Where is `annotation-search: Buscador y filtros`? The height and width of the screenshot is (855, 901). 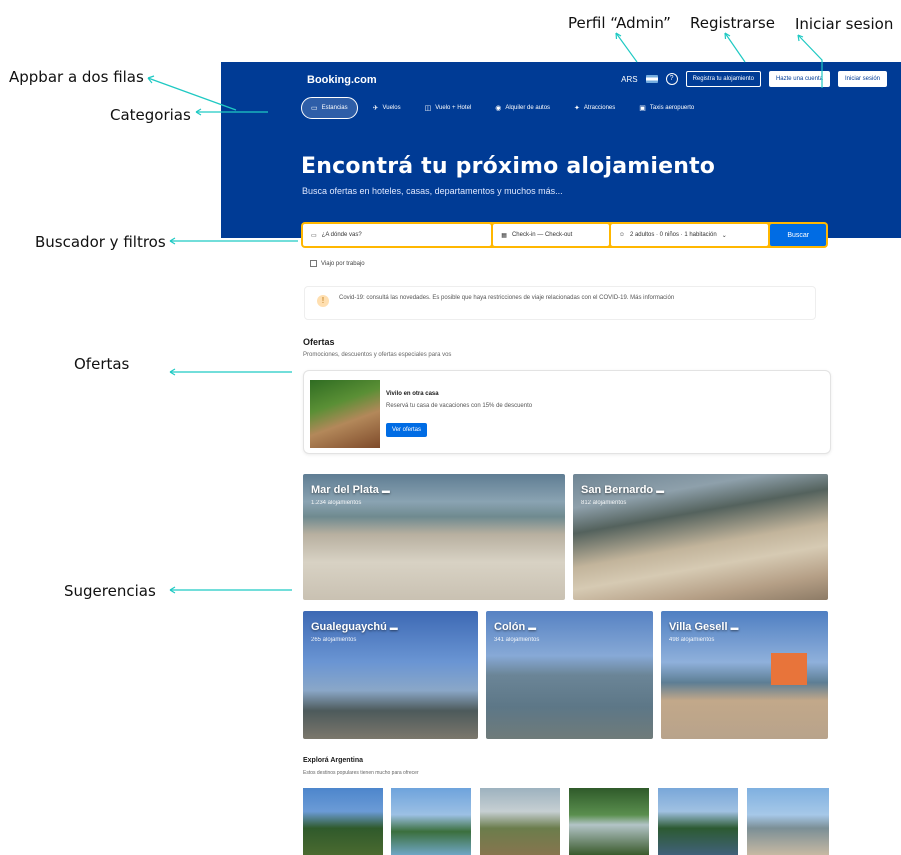
annotation-search: Buscador y filtros is located at coordinates (100, 242).